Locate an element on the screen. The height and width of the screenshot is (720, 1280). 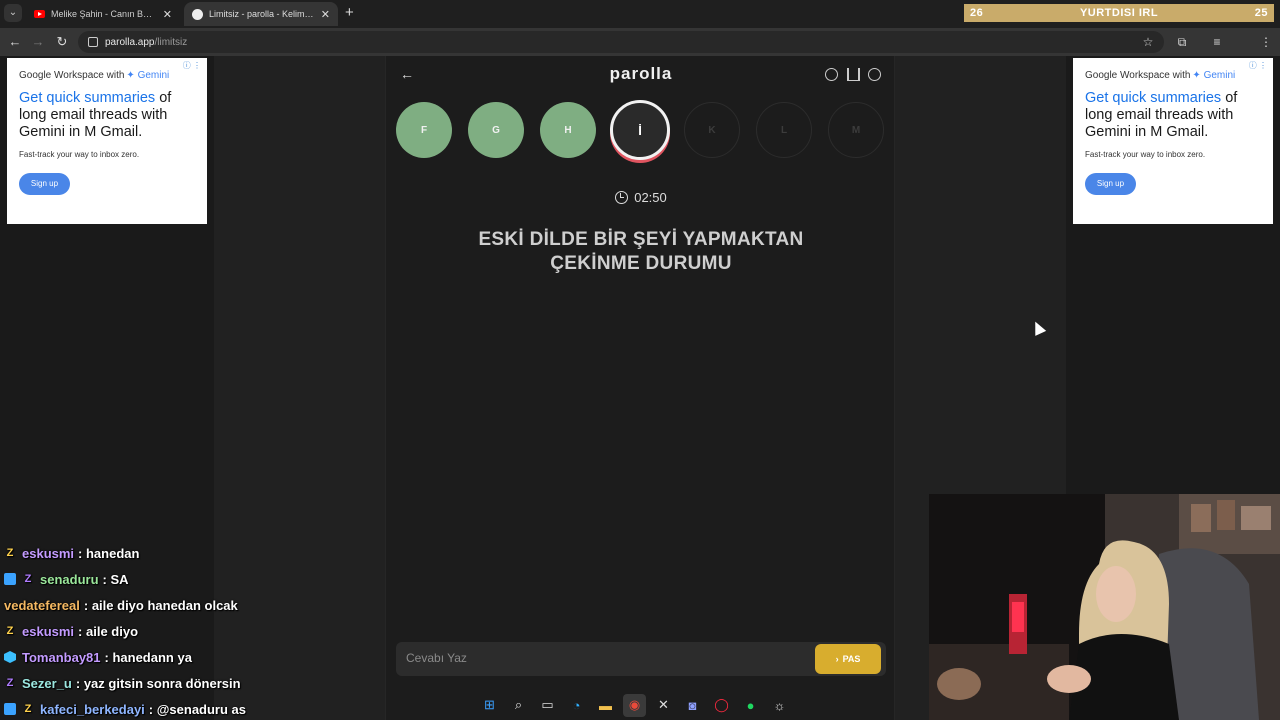
chat-username: senaduru is located at coordinates (69, 579).